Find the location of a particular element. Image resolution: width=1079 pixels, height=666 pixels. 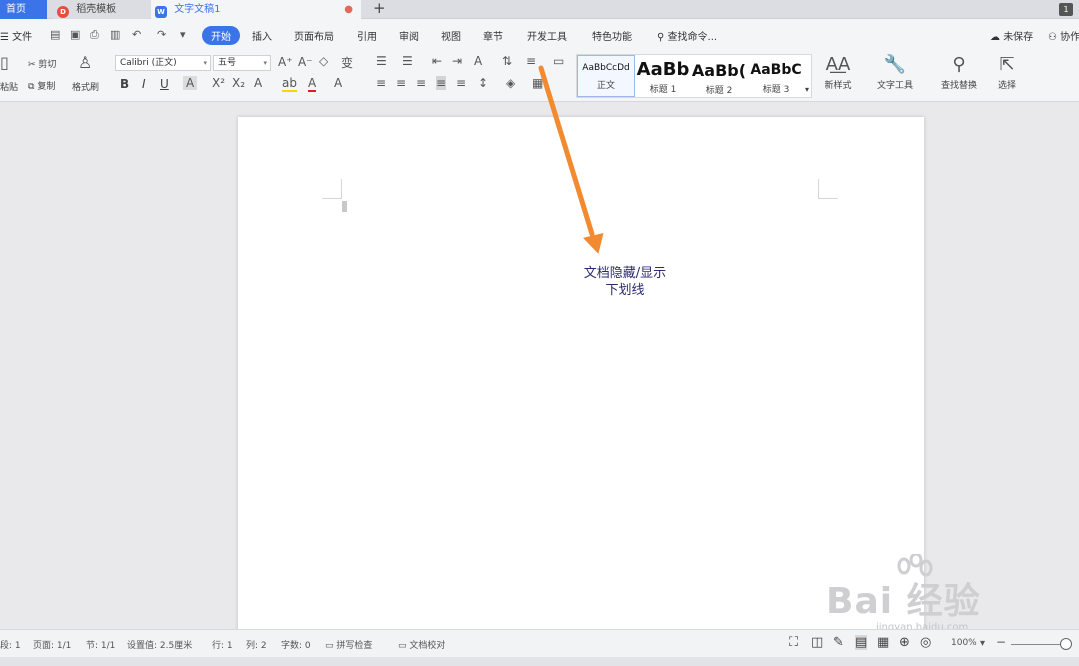

status-col: 列: 2 is located at coordinates (256, 646).